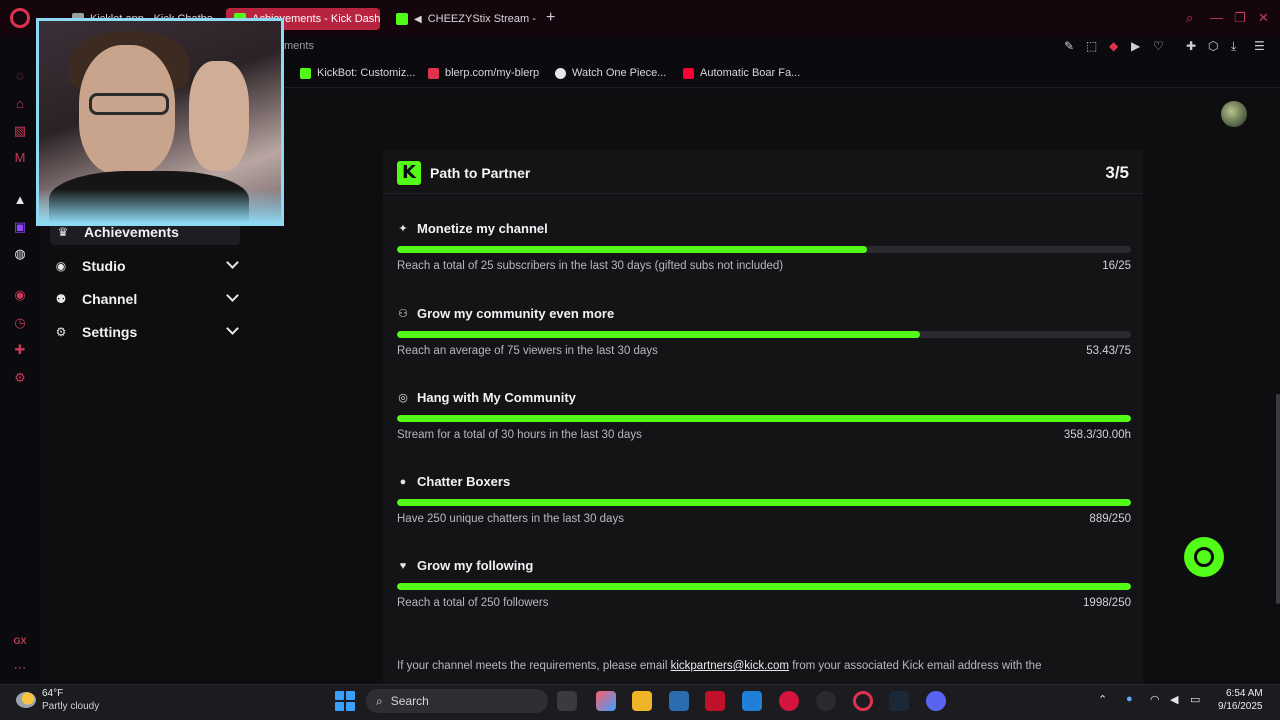 This screenshot has height=720, width=1280. What do you see at coordinates (1117, 172) in the screenshot?
I see `partner-progress-count: 3/5` at bounding box center [1117, 172].